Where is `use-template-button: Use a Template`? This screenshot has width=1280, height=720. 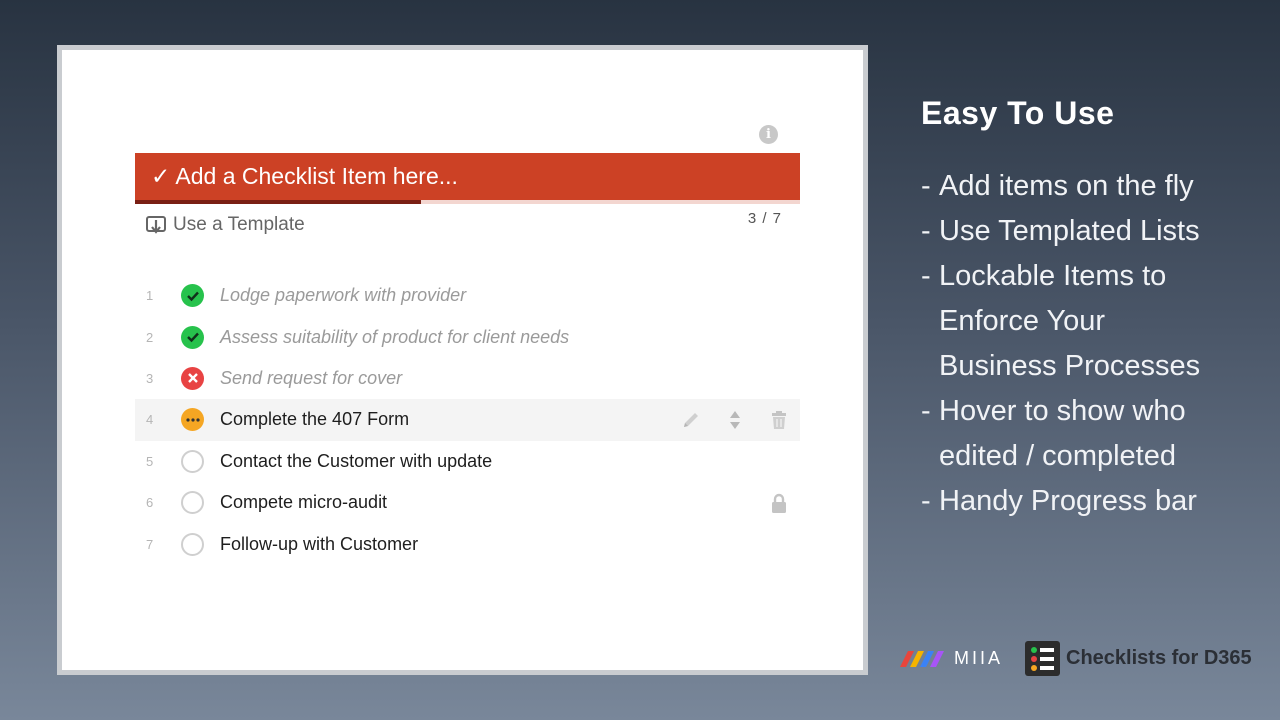 use-template-button: Use a Template is located at coordinates (225, 225).